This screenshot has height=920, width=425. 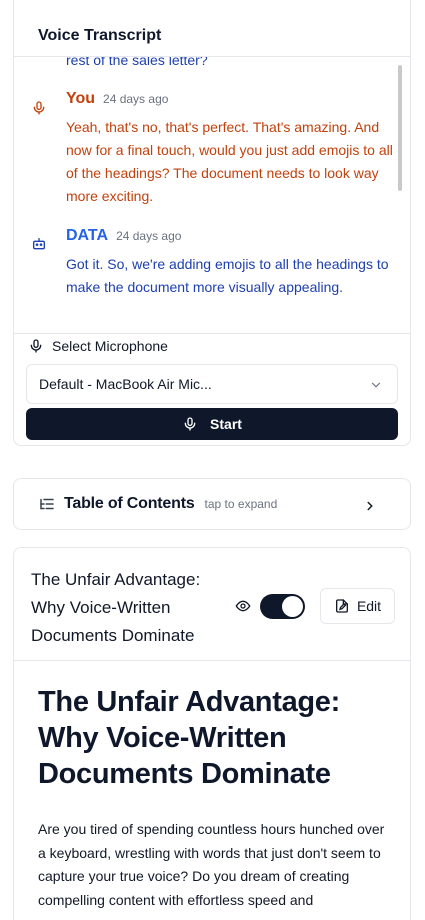 I want to click on speaker-name: You, so click(x=81, y=98).